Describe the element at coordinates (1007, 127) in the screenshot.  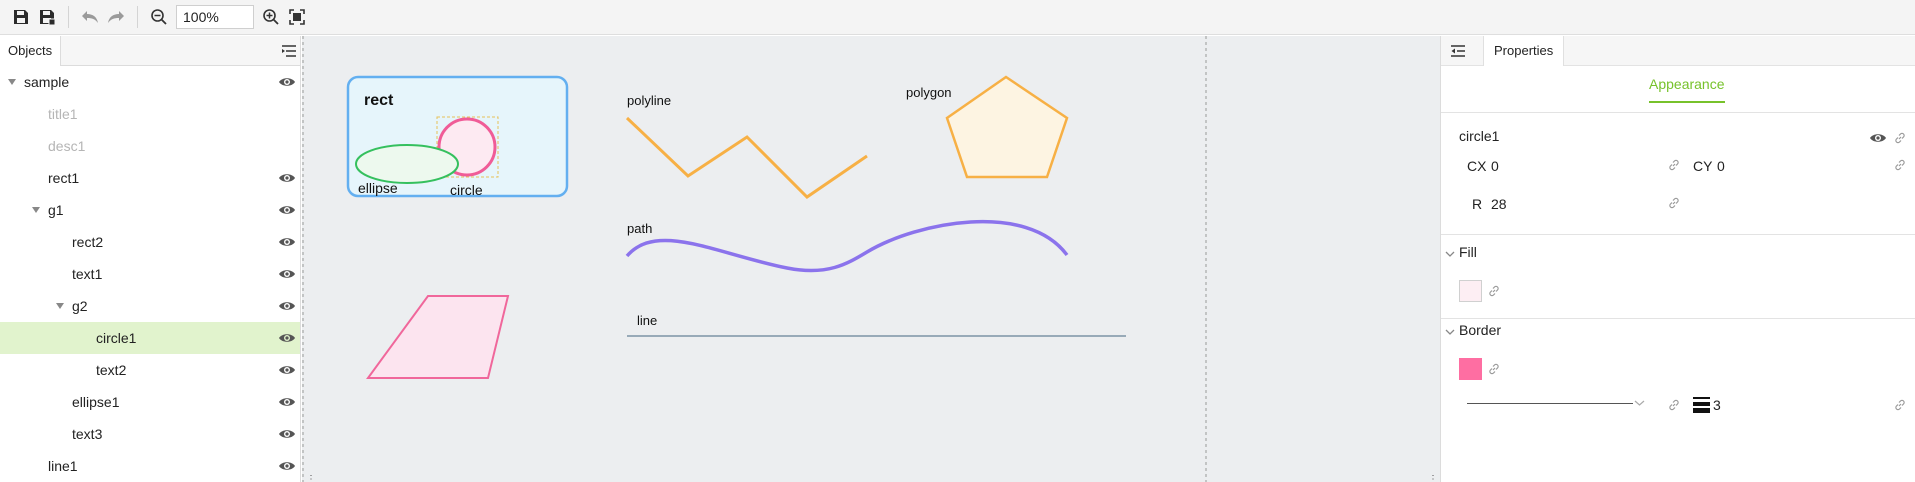
I see `polygon-shape` at that location.